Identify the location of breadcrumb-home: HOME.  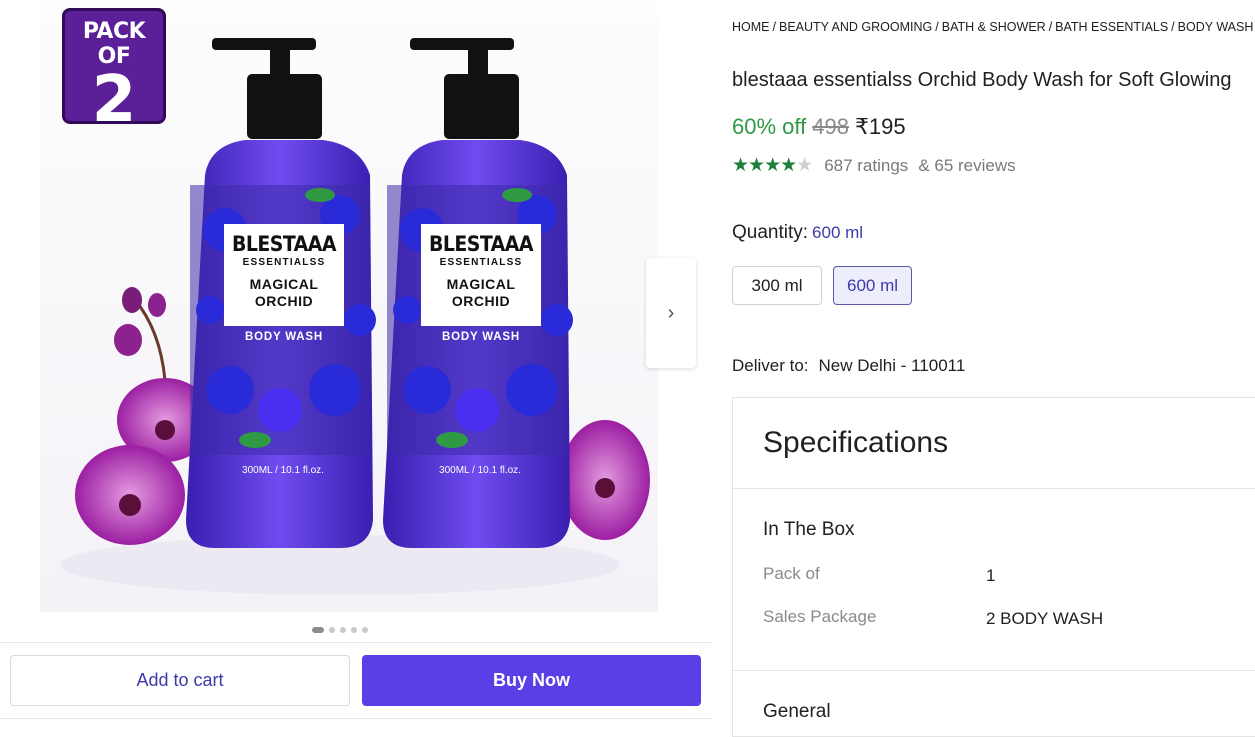
(751, 27).